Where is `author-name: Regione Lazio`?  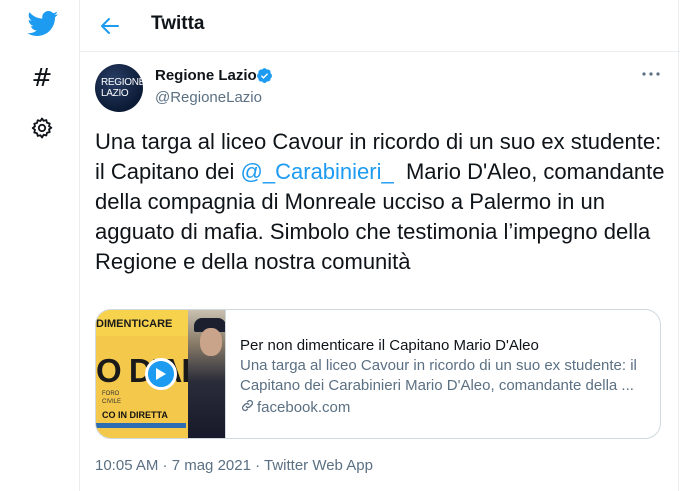
author-name: Regione Lazio is located at coordinates (206, 75).